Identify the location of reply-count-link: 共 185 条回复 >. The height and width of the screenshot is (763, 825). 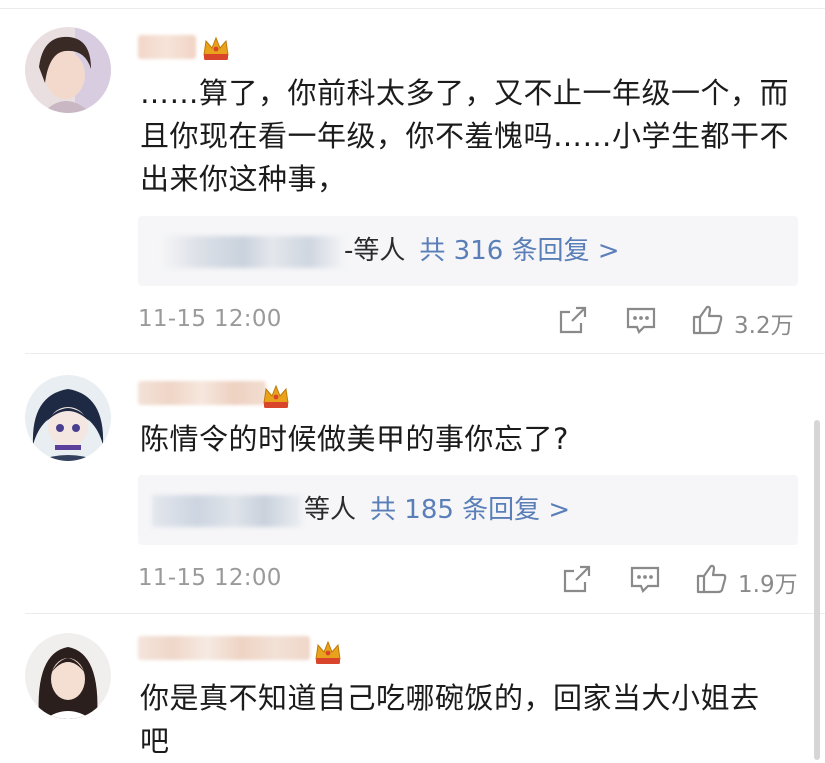
(470, 510).